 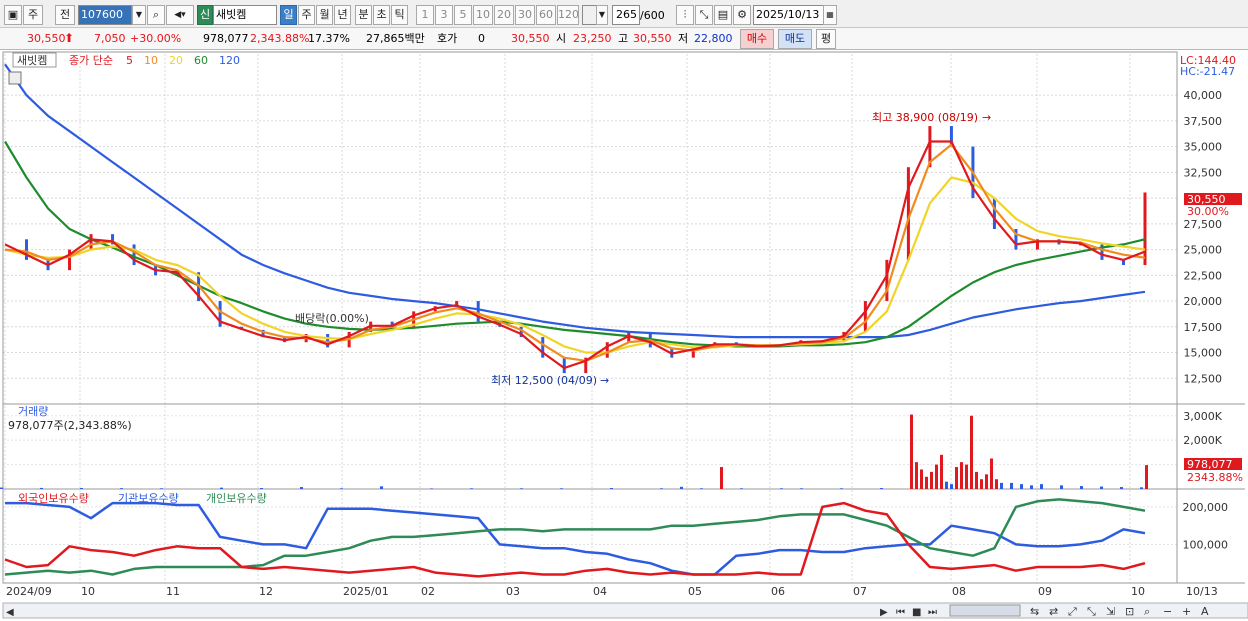 What do you see at coordinates (139, 15) in the screenshot?
I see `code-dropdown-icon: ▼` at bounding box center [139, 15].